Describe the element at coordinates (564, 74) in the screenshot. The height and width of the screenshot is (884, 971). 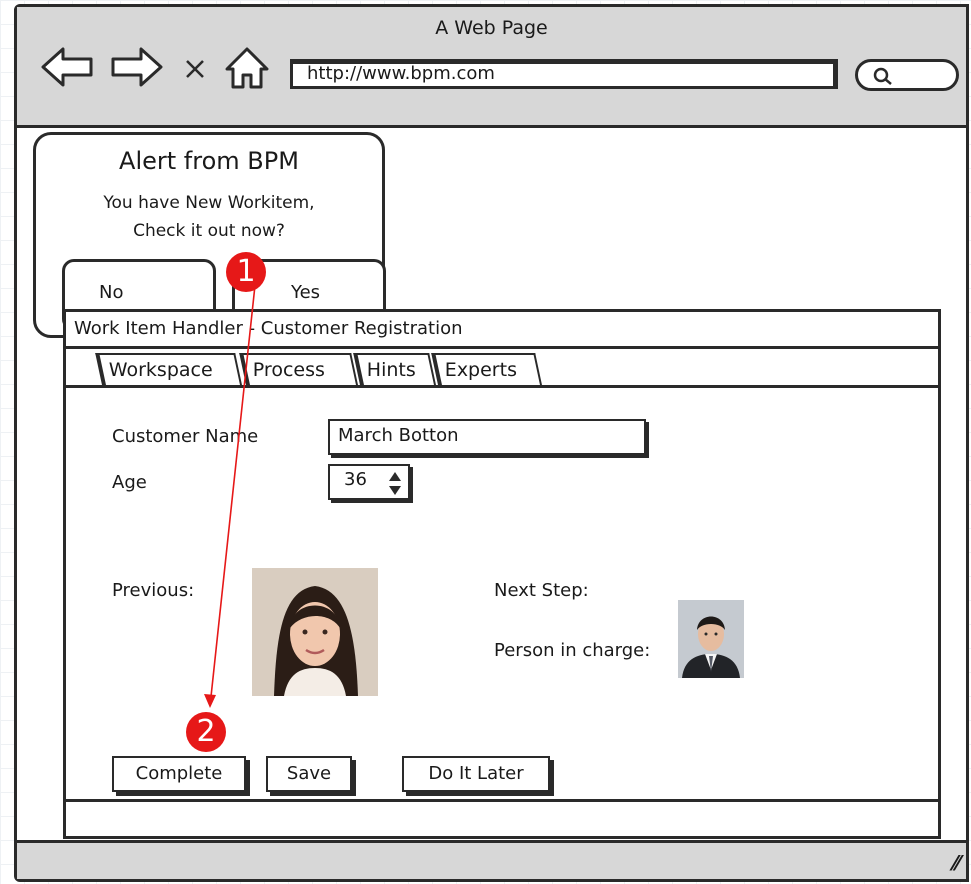
I see `url-bar: http://www.bpm.com` at that location.